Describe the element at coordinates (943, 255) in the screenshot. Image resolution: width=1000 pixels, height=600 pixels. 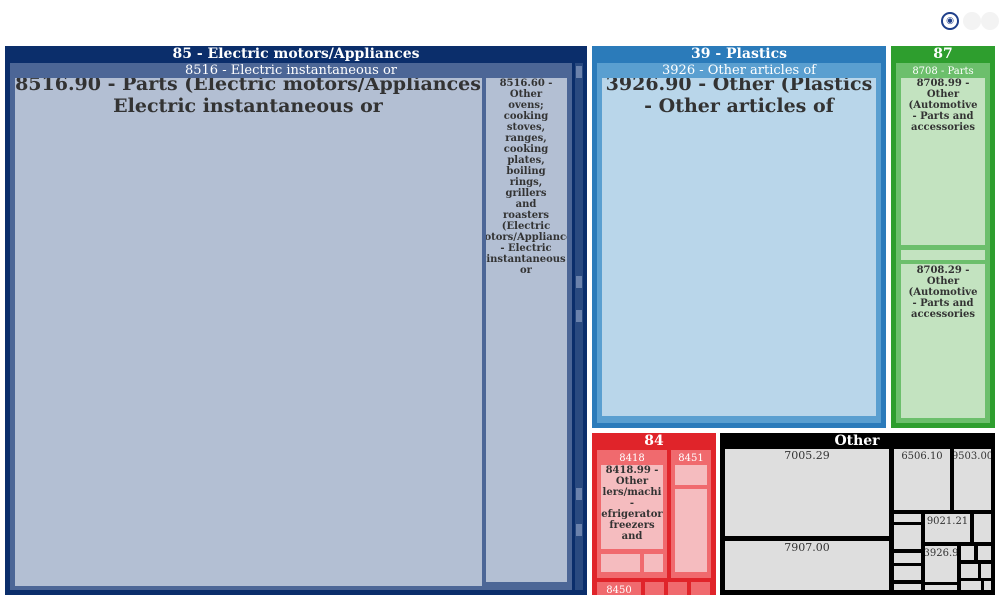
I see `leaf-tile-8708-small` at that location.